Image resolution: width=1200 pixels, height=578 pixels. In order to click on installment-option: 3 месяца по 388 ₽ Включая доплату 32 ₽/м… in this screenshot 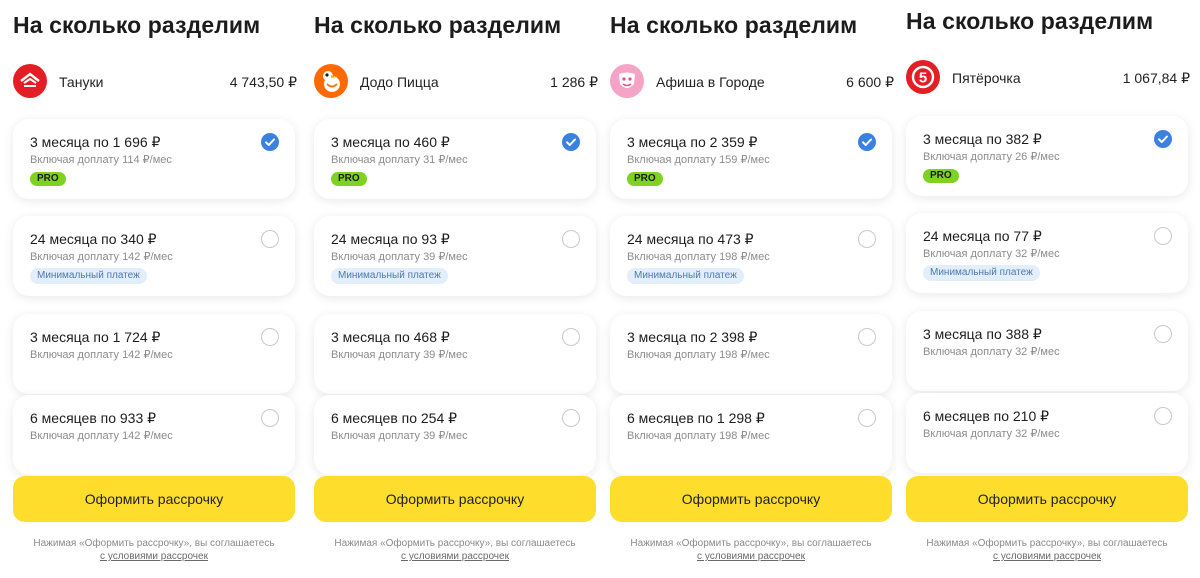, I will do `click(1047, 351)`.